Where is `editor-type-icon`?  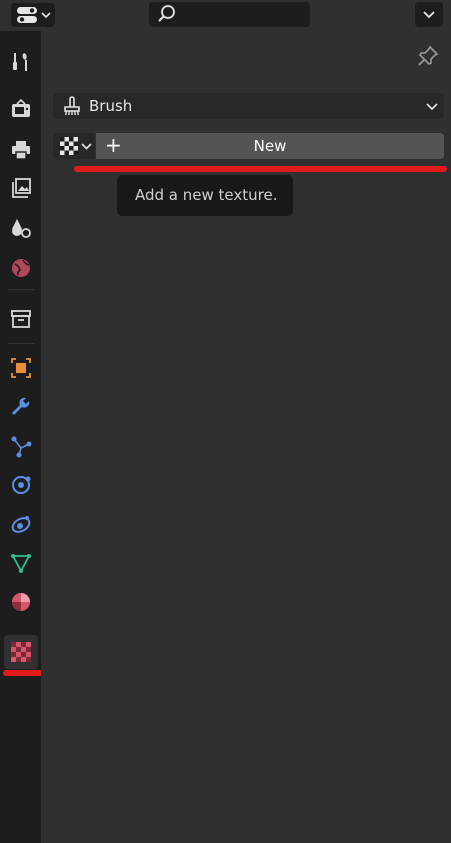
editor-type-icon is located at coordinates (34, 15).